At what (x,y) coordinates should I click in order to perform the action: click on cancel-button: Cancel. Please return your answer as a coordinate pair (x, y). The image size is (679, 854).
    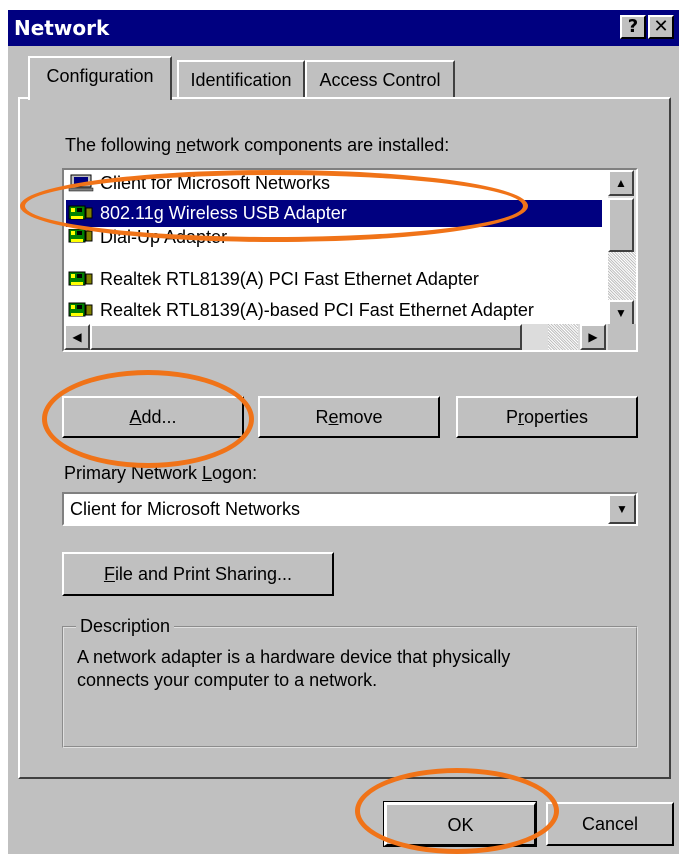
    Looking at the image, I should click on (610, 824).